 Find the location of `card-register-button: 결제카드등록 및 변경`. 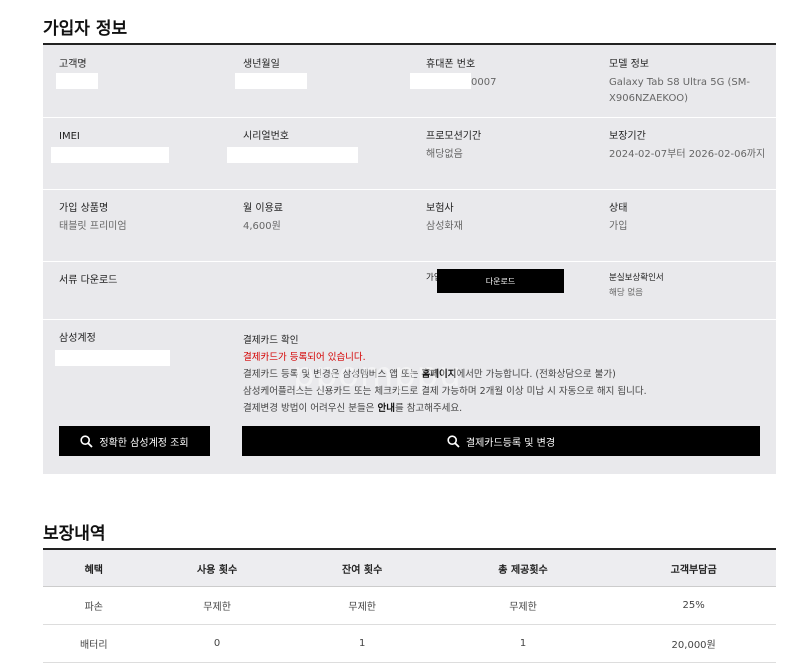

card-register-button: 결제카드등록 및 변경 is located at coordinates (501, 441).